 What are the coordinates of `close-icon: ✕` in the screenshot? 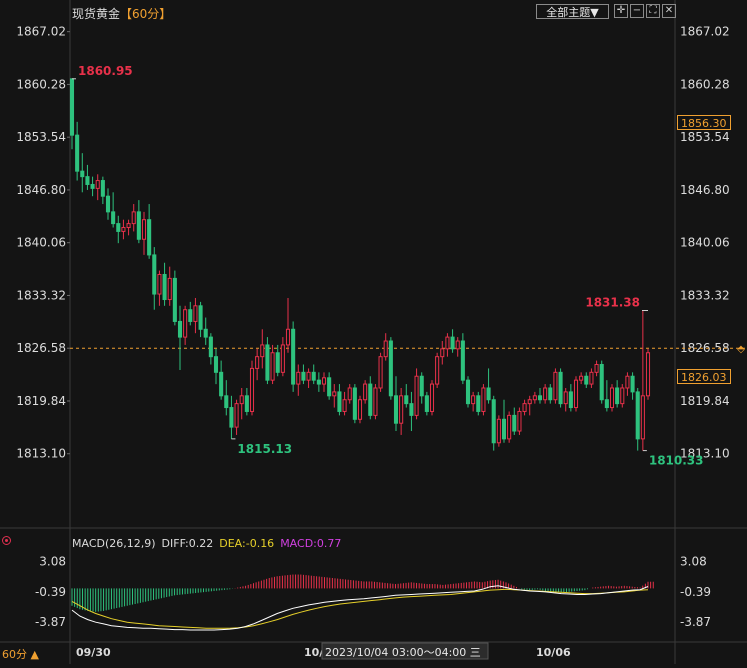 It's located at (669, 11).